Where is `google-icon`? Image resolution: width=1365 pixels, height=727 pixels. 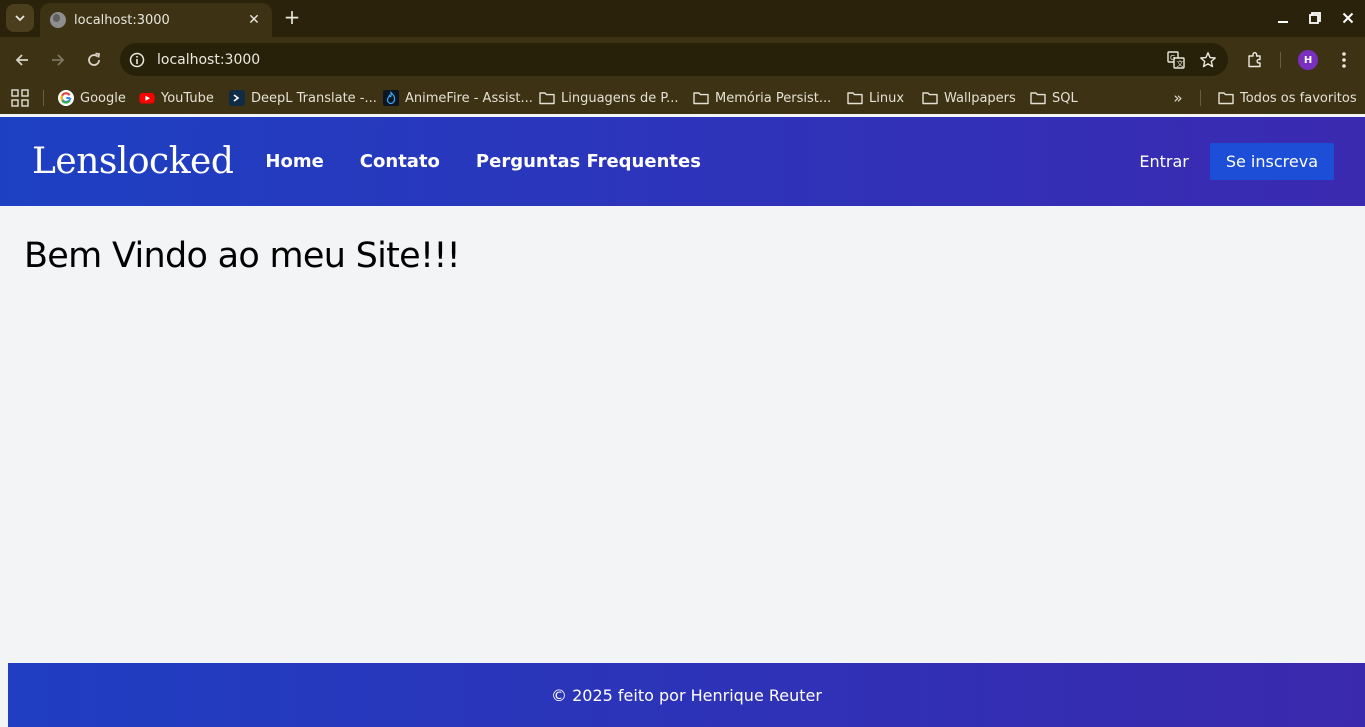
google-icon is located at coordinates (66, 98).